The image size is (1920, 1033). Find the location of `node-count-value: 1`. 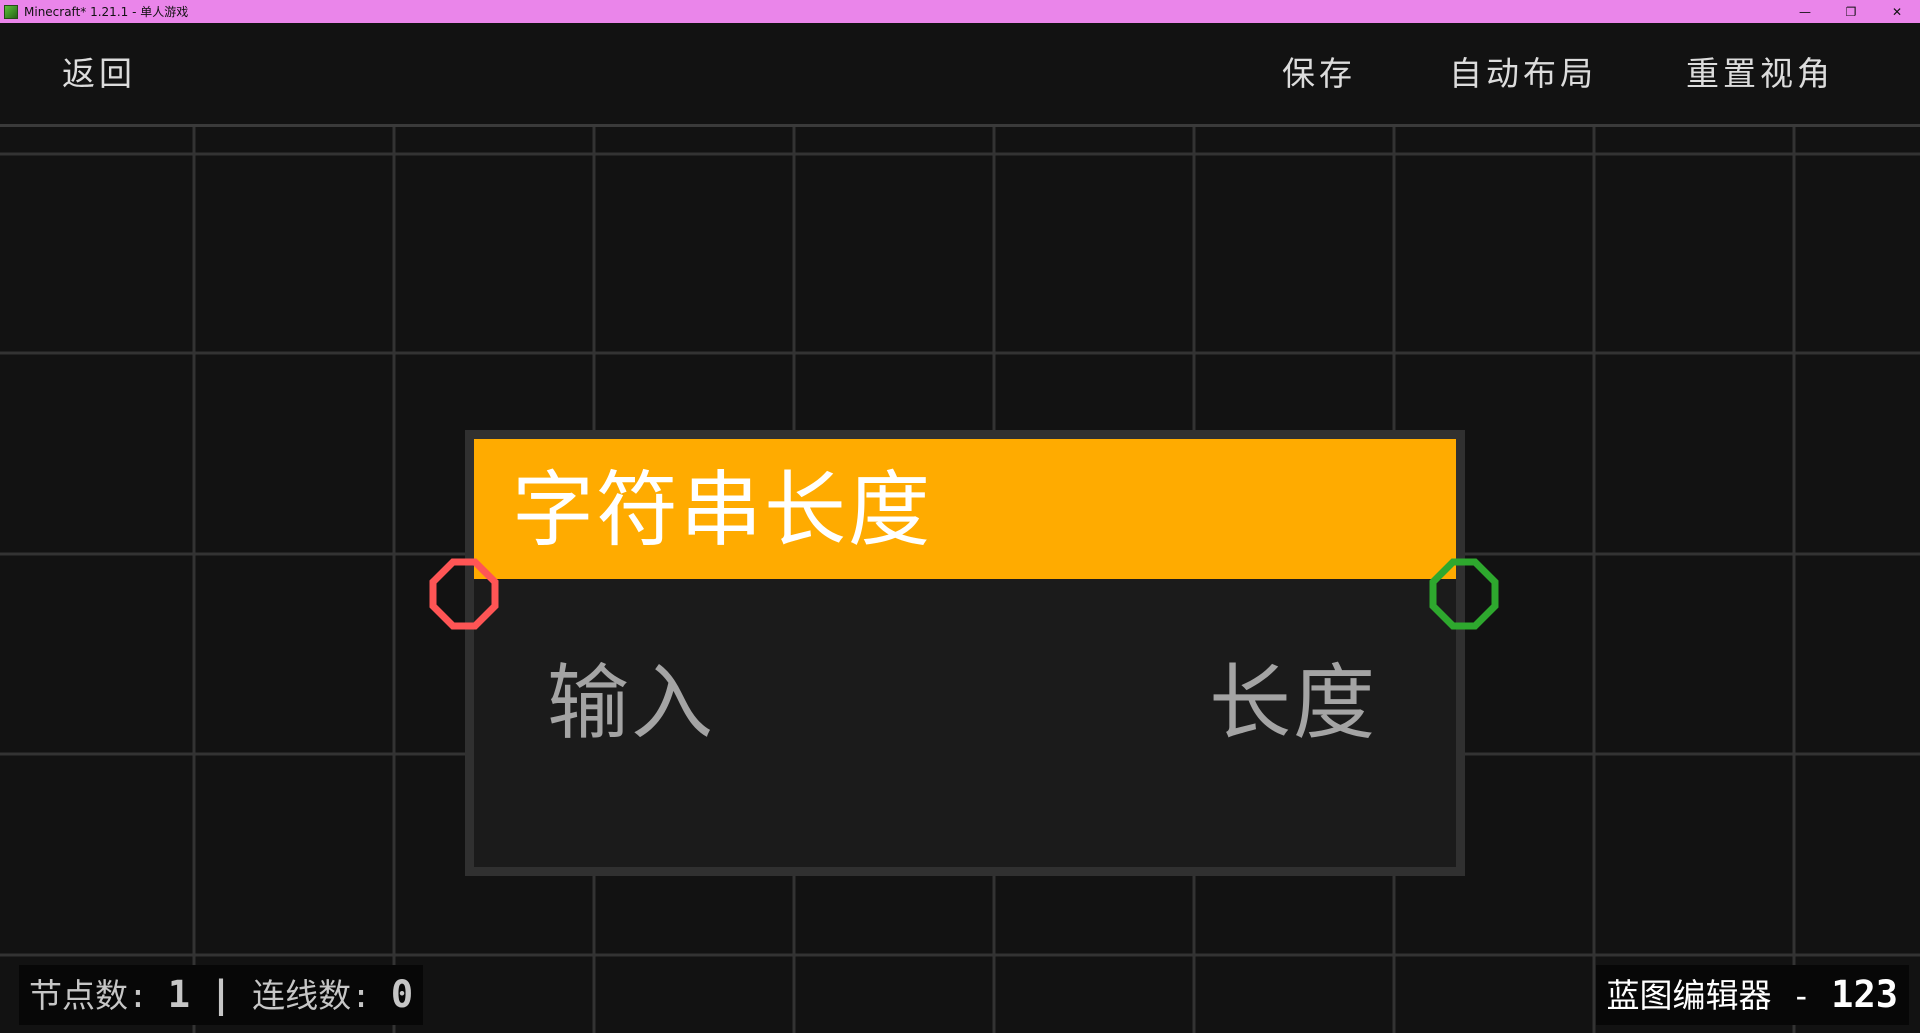

node-count-value: 1 is located at coordinates (179, 994).